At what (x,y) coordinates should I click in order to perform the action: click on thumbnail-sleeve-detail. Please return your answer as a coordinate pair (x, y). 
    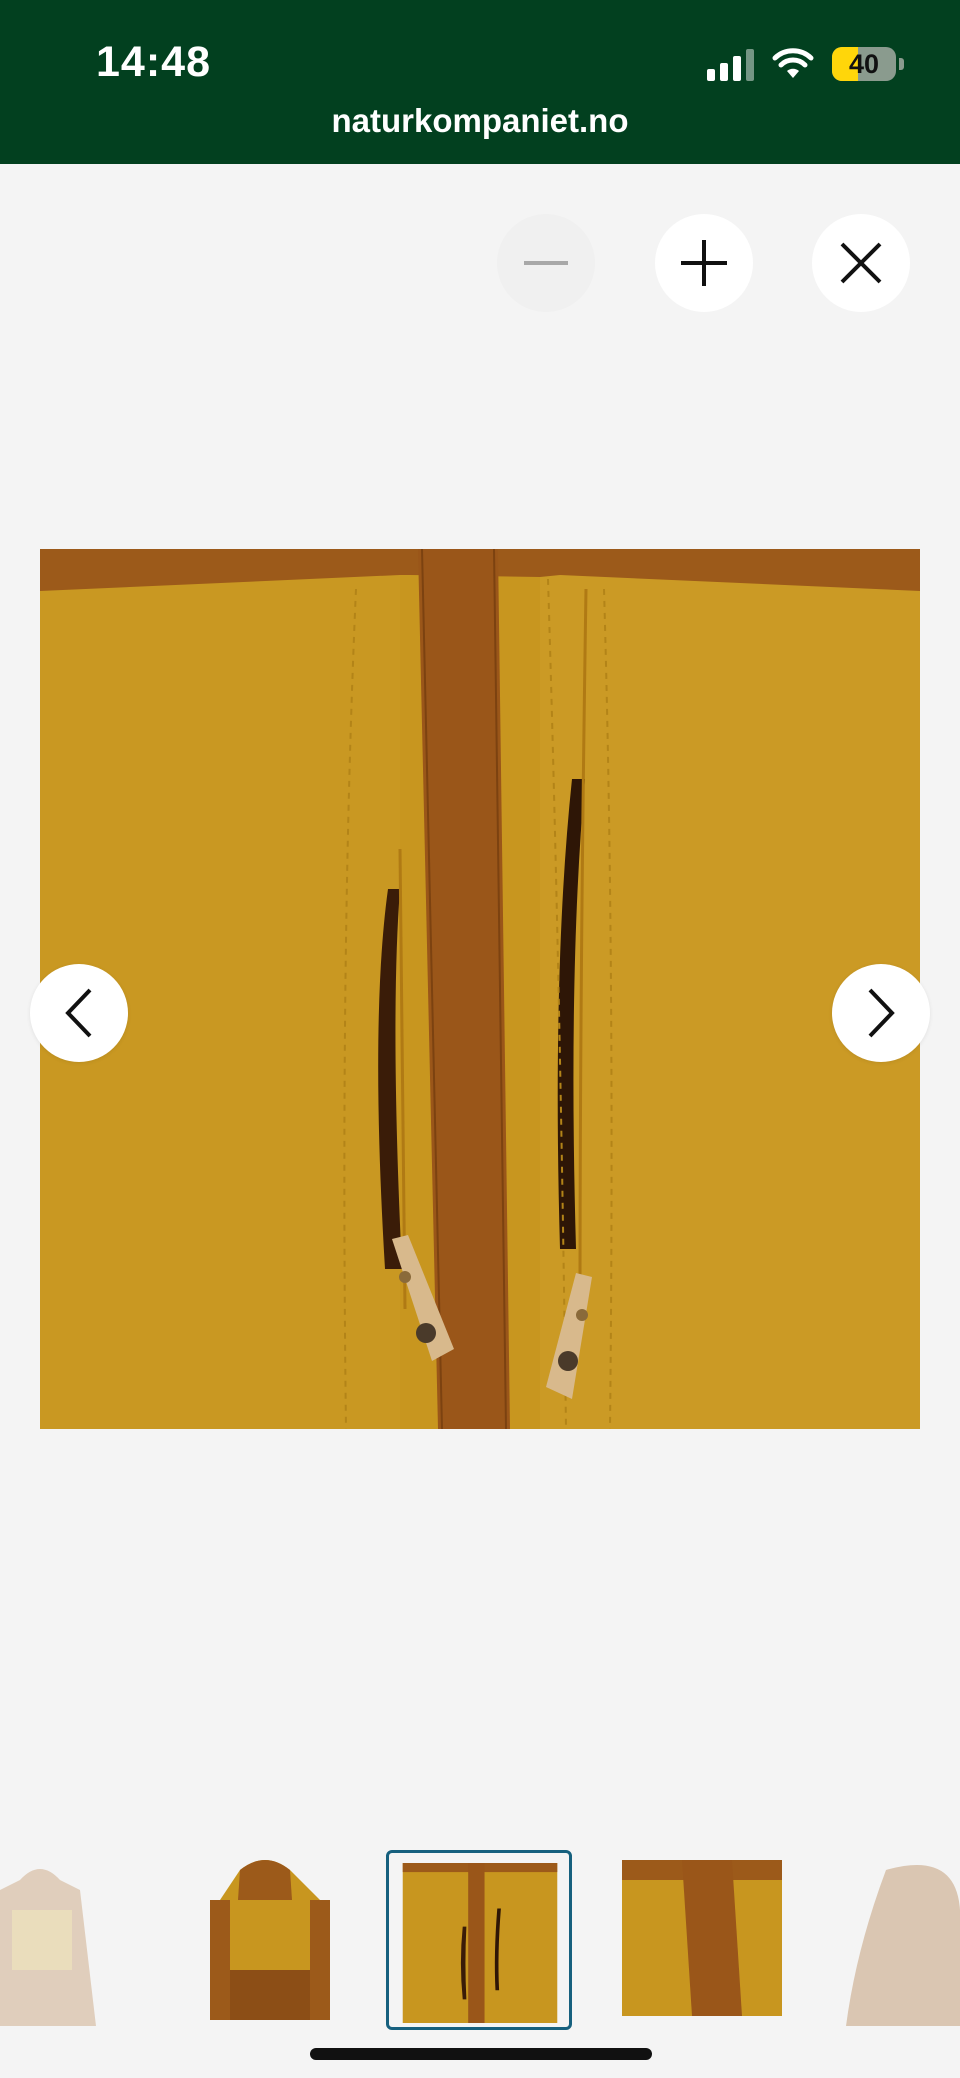
    Looking at the image, I should click on (707, 1938).